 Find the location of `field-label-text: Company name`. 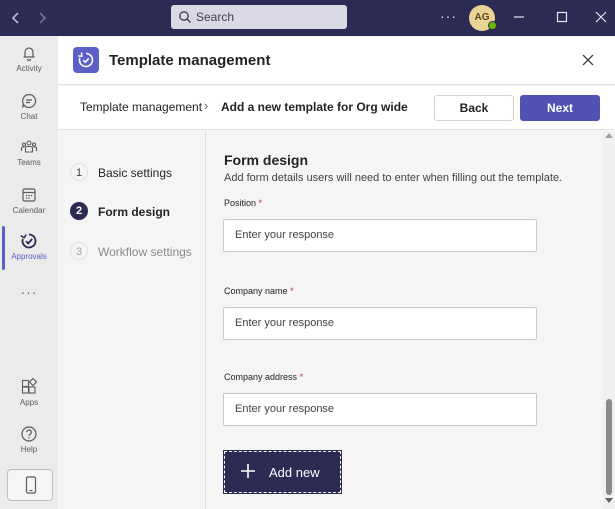

field-label-text: Company name is located at coordinates (256, 291).